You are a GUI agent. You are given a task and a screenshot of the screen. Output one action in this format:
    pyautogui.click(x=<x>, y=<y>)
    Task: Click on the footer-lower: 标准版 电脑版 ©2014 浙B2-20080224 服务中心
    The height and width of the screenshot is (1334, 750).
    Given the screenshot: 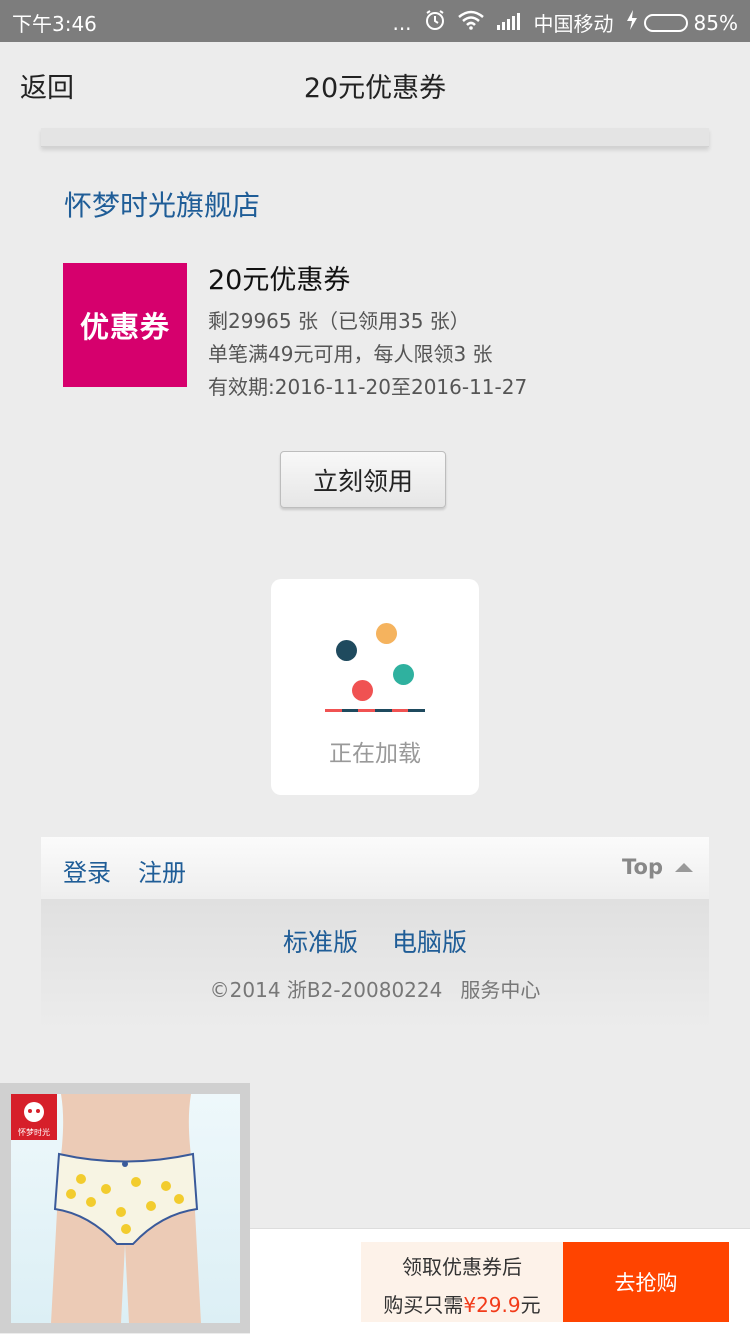 What is the action you would take?
    pyautogui.click(x=375, y=965)
    